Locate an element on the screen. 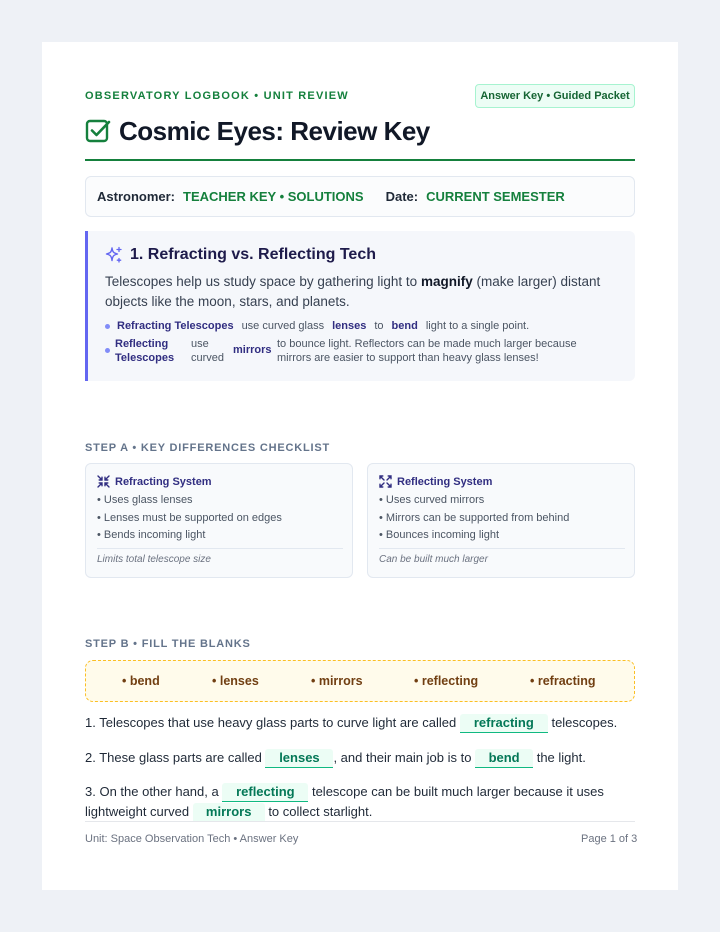  bullet-text: use curved is located at coordinates (208, 351).